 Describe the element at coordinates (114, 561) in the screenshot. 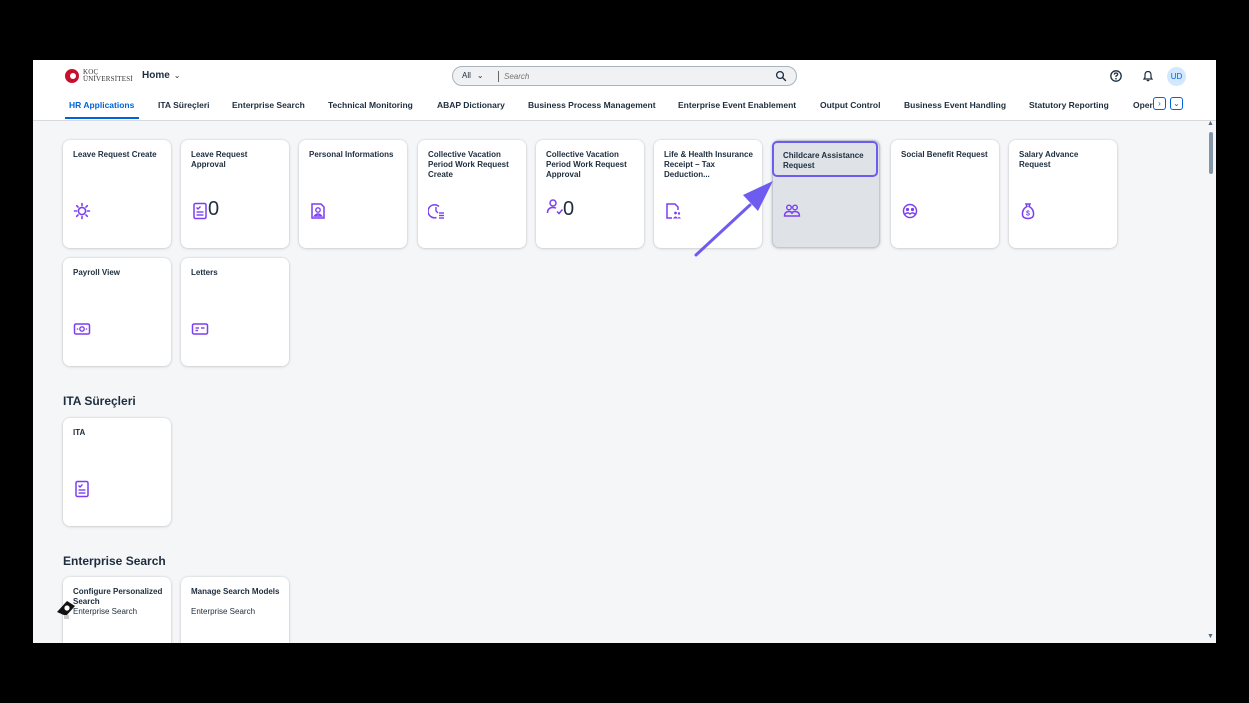

I see `section-title-enterprise-search: Enterprise Search` at that location.